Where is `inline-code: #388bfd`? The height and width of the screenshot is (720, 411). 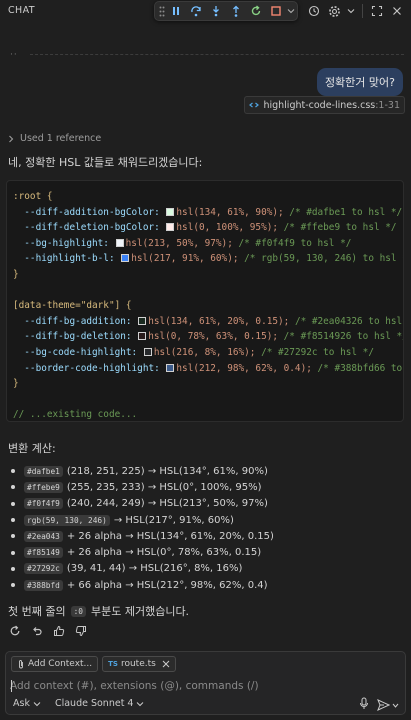
inline-code: #388bfd is located at coordinates (43, 585).